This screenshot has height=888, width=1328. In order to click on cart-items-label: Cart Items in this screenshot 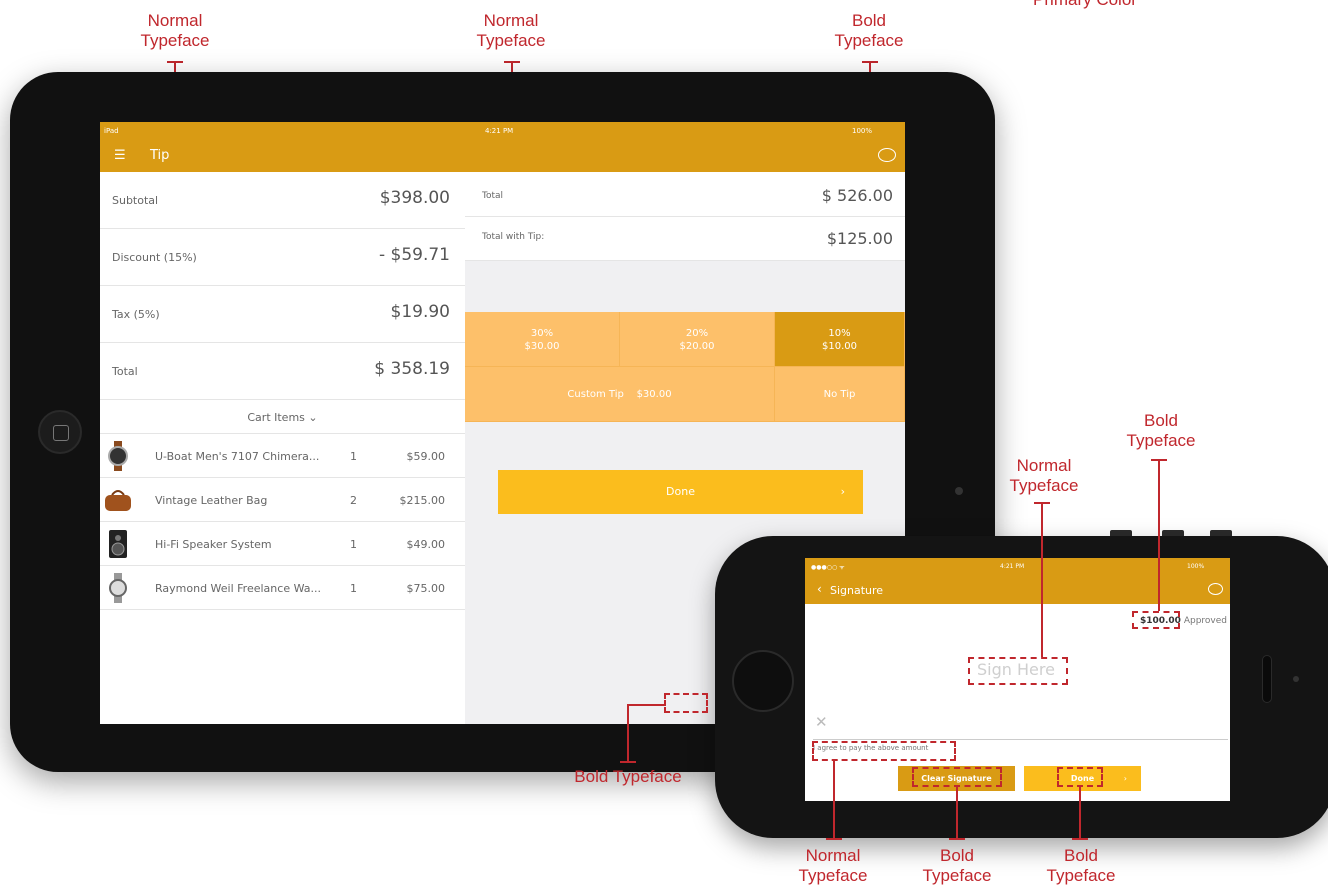, I will do `click(276, 417)`.